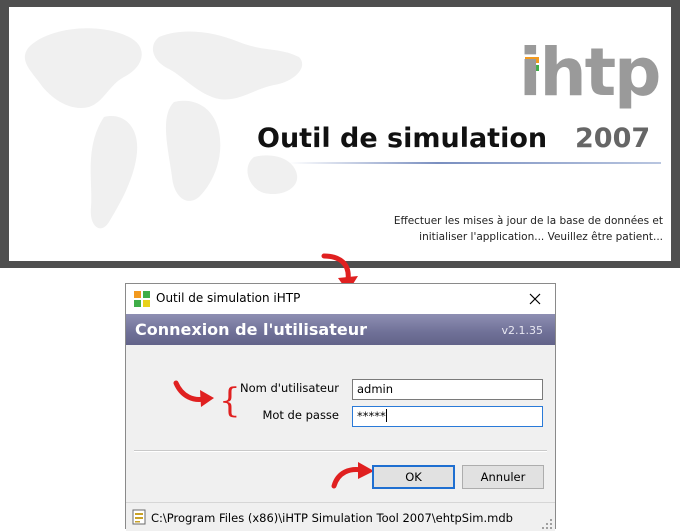 This screenshot has height=531, width=680. I want to click on ihtp-logo: ihtp, so click(594, 77).